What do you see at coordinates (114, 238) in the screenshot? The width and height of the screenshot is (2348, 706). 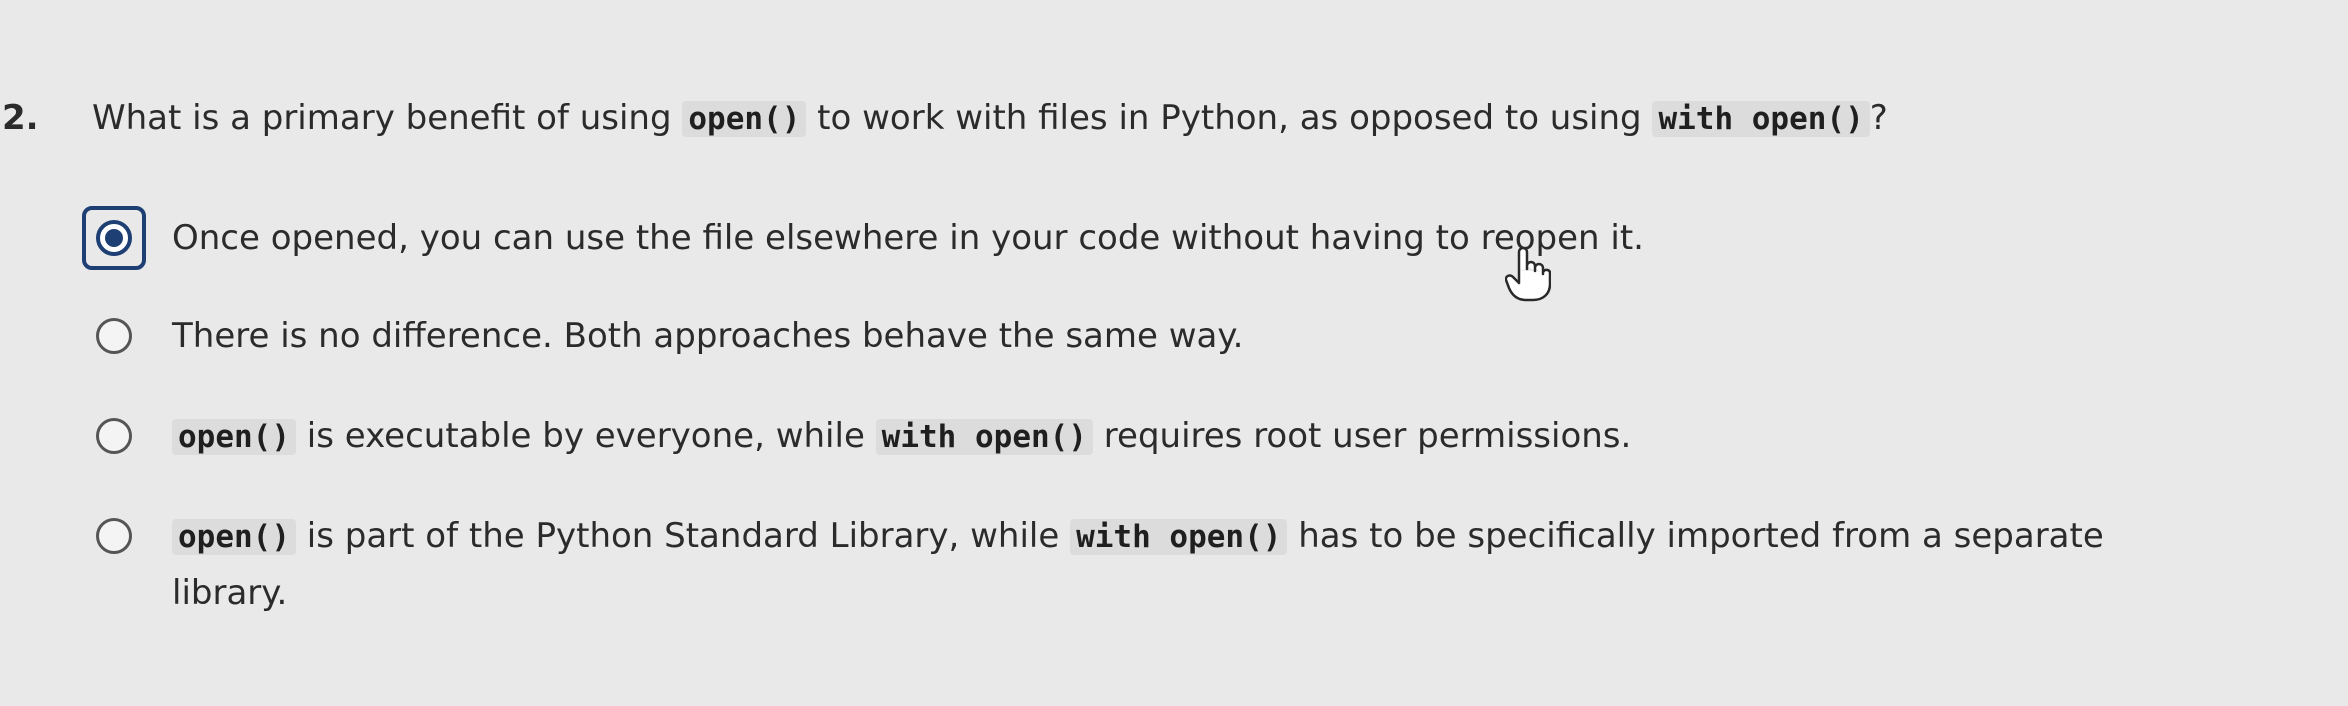 I see `radio-selected-icon` at bounding box center [114, 238].